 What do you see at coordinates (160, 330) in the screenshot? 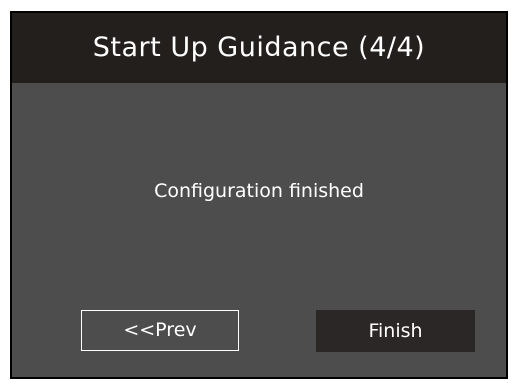
I see `prev-button: <<Prev` at bounding box center [160, 330].